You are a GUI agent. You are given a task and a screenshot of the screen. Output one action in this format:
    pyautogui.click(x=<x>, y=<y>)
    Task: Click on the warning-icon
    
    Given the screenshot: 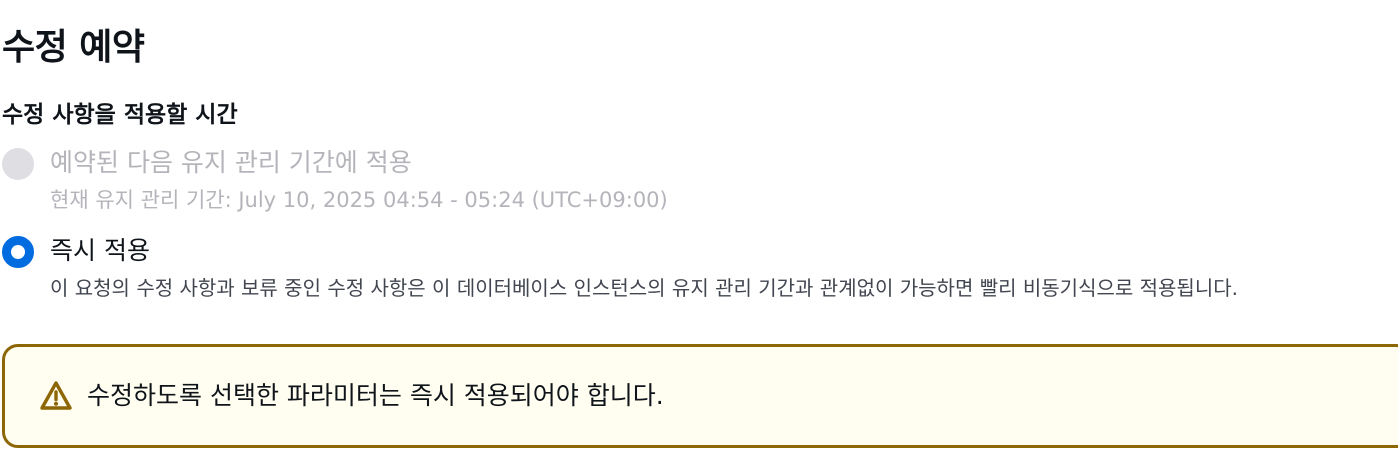 What is the action you would take?
    pyautogui.click(x=56, y=396)
    